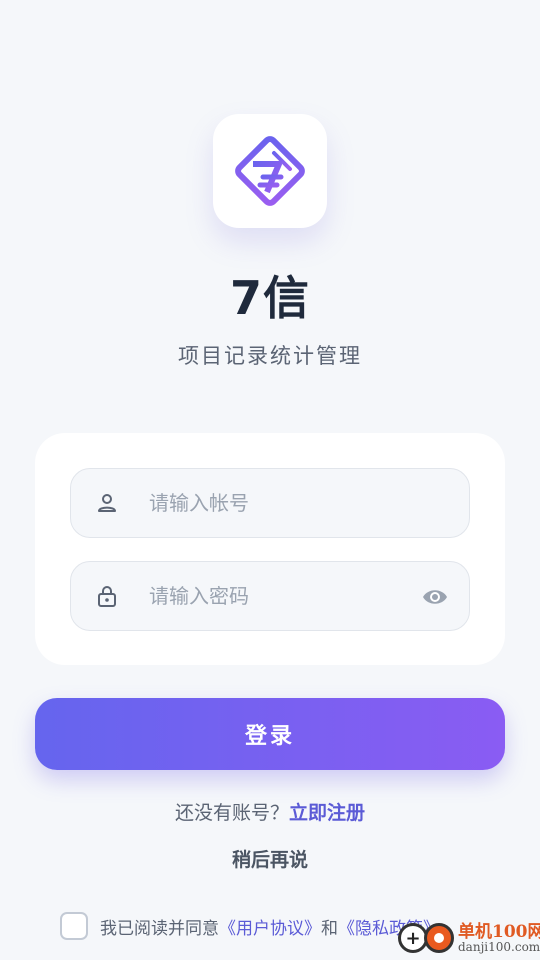 The width and height of the screenshot is (540, 960). What do you see at coordinates (107, 596) in the screenshot?
I see `lock-icon` at bounding box center [107, 596].